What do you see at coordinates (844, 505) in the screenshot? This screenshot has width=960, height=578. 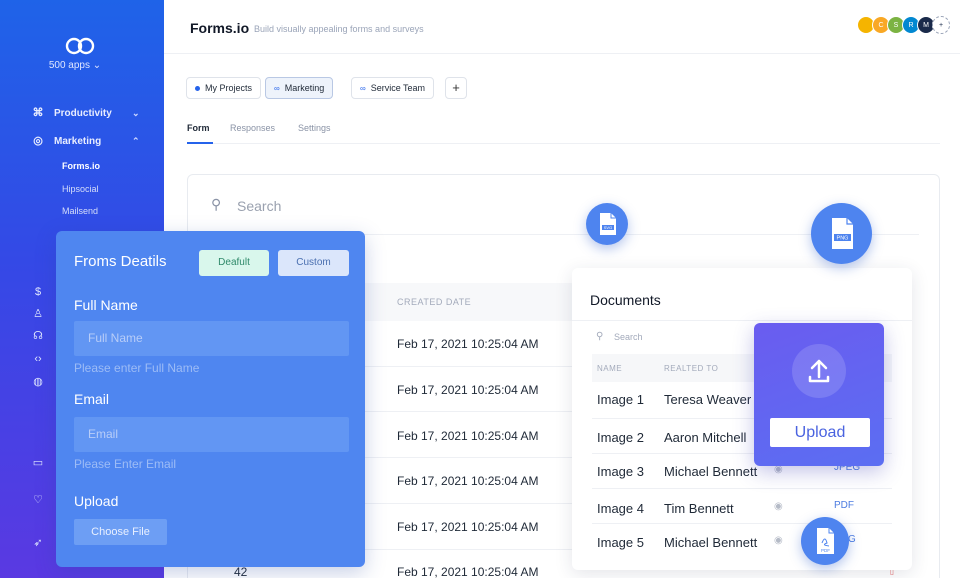 I see `document-type: PDF` at bounding box center [844, 505].